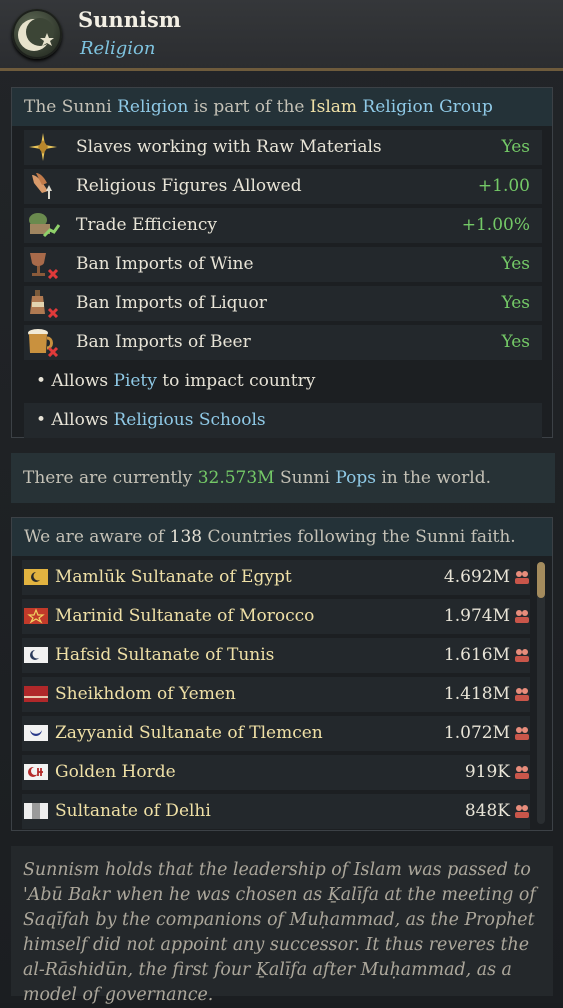  Describe the element at coordinates (283, 225) in the screenshot. I see `modifier-row: Trade Efficiency +1.00%` at that location.